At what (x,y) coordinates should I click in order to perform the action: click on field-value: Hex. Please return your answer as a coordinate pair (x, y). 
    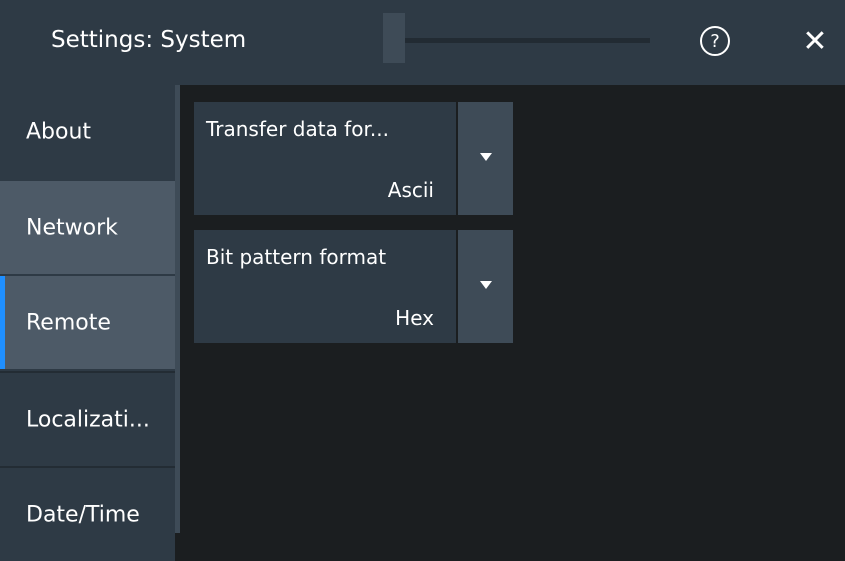
    Looking at the image, I should click on (414, 318).